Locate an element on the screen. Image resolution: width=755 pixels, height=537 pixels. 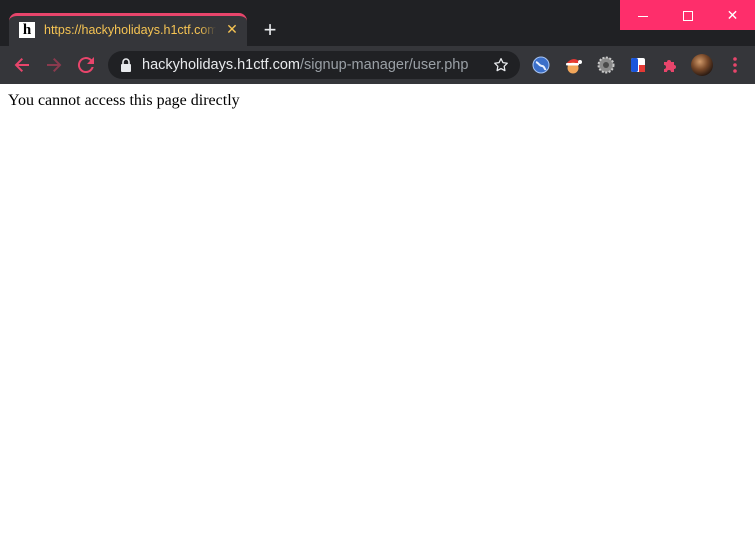
window-maximize-button is located at coordinates (687, 15).